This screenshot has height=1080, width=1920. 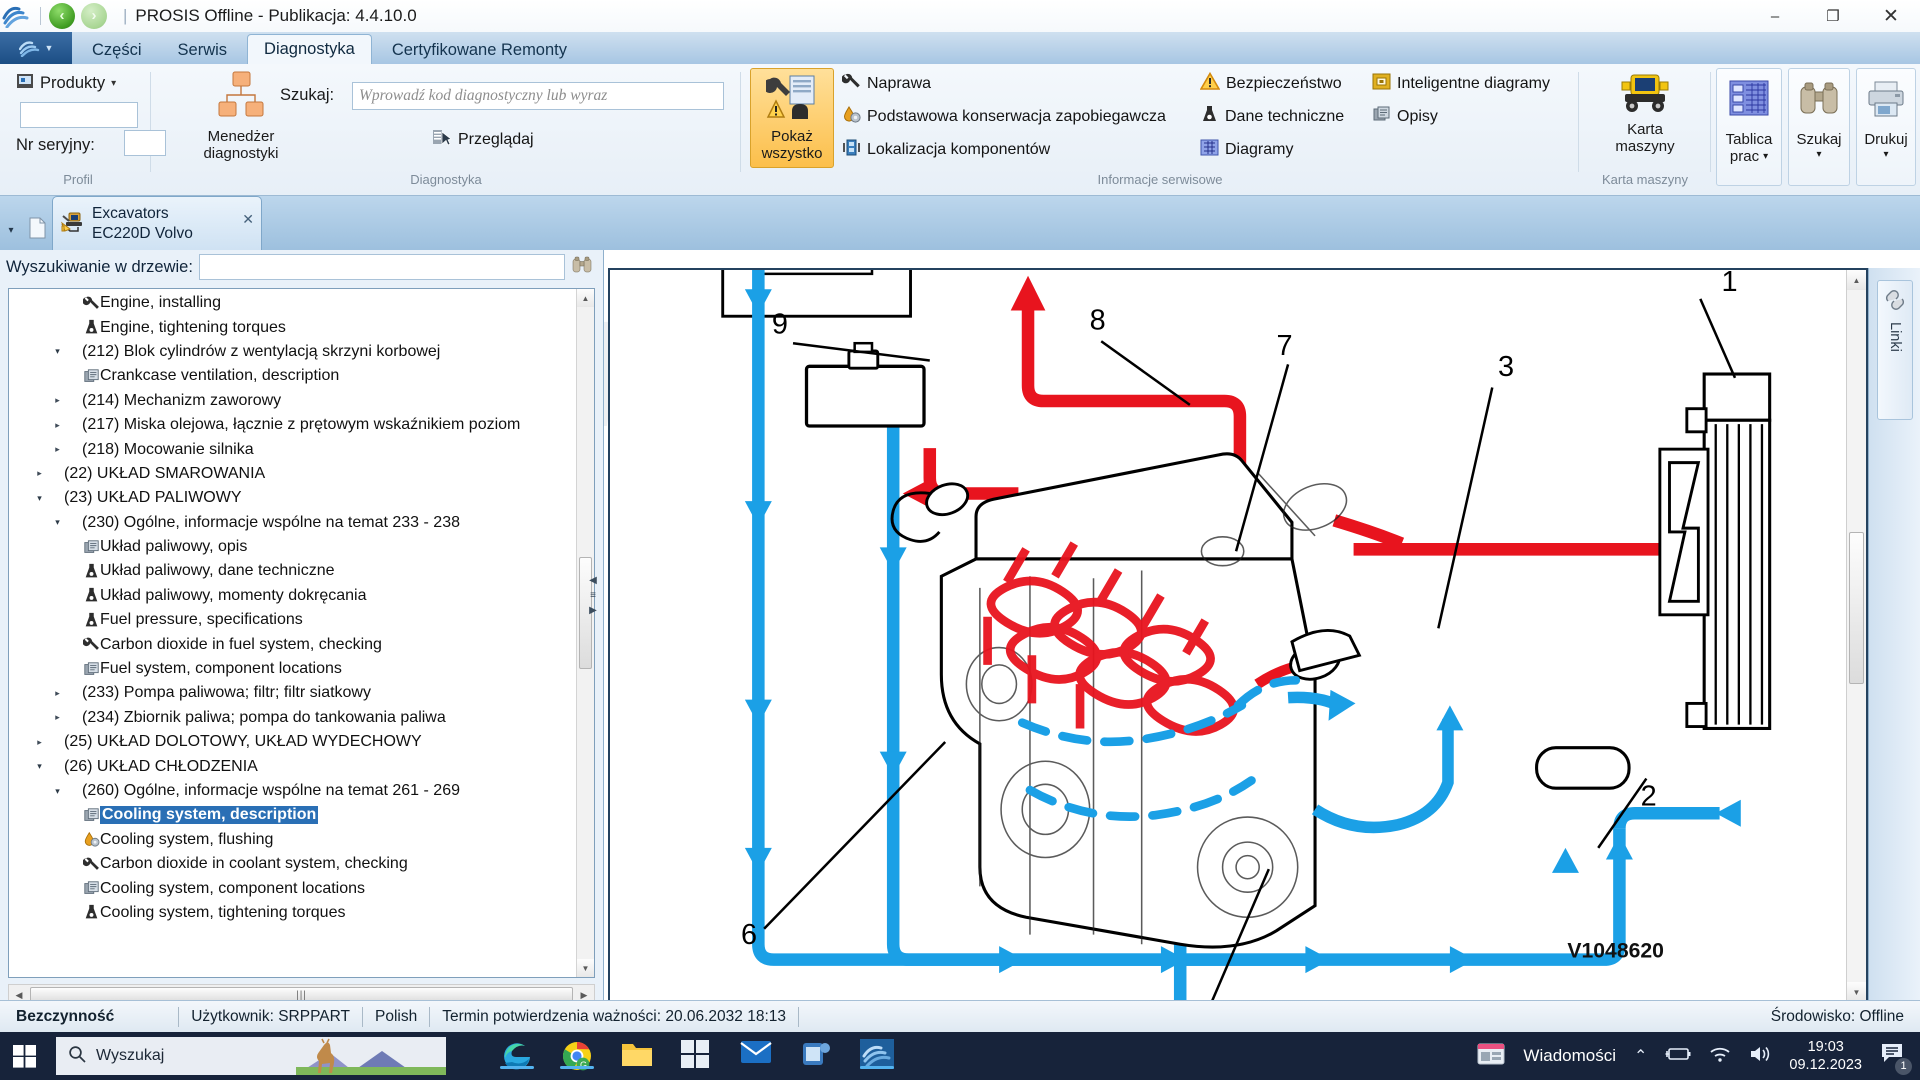 I want to click on service-item-inteligentne-diagramy: Inteligentne diagramy, so click(x=1461, y=83).